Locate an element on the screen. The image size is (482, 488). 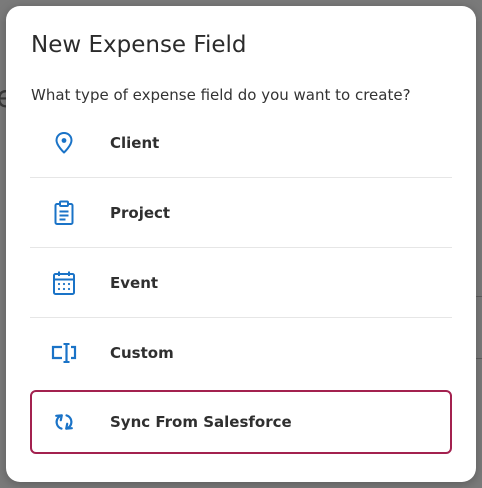
clipboard-icon is located at coordinates (64, 213).